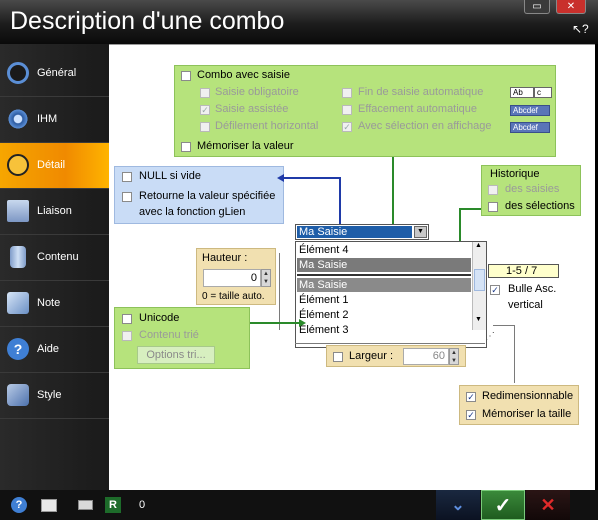  What do you see at coordinates (18, 73) in the screenshot?
I see `circle-ring-icon` at bounding box center [18, 73].